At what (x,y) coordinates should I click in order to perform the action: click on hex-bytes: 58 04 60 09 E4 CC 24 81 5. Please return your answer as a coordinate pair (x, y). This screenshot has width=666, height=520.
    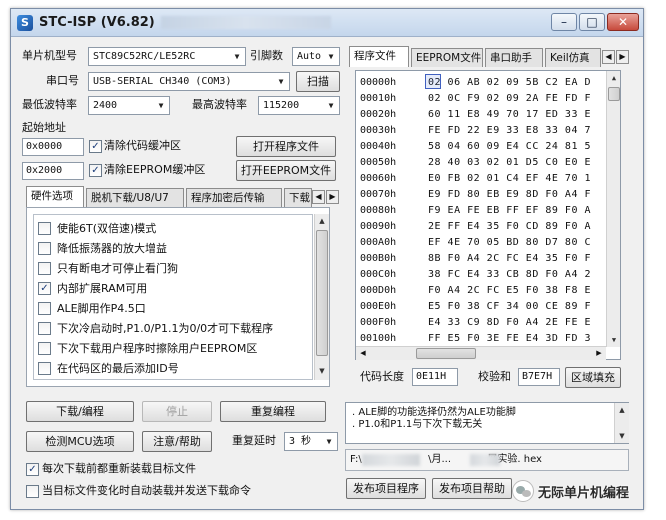
    Looking at the image, I should click on (510, 146).